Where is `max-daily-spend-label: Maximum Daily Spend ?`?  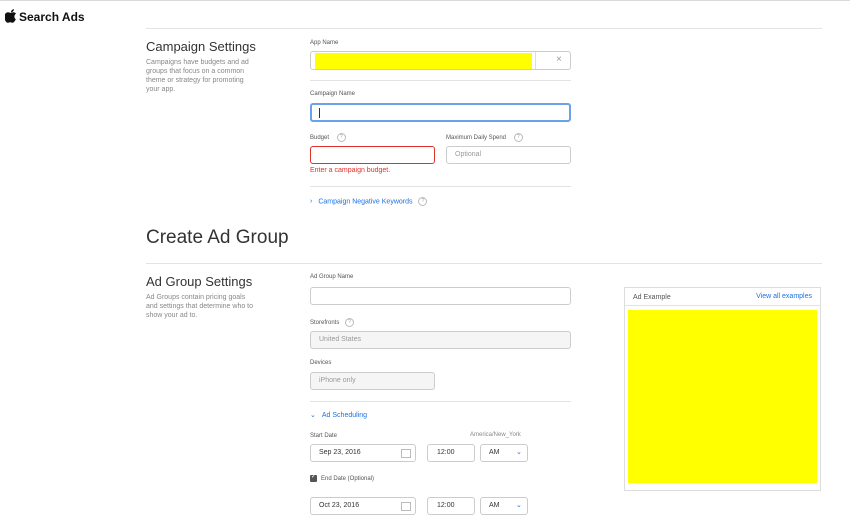 max-daily-spend-label: Maximum Daily Spend ? is located at coordinates (484, 137).